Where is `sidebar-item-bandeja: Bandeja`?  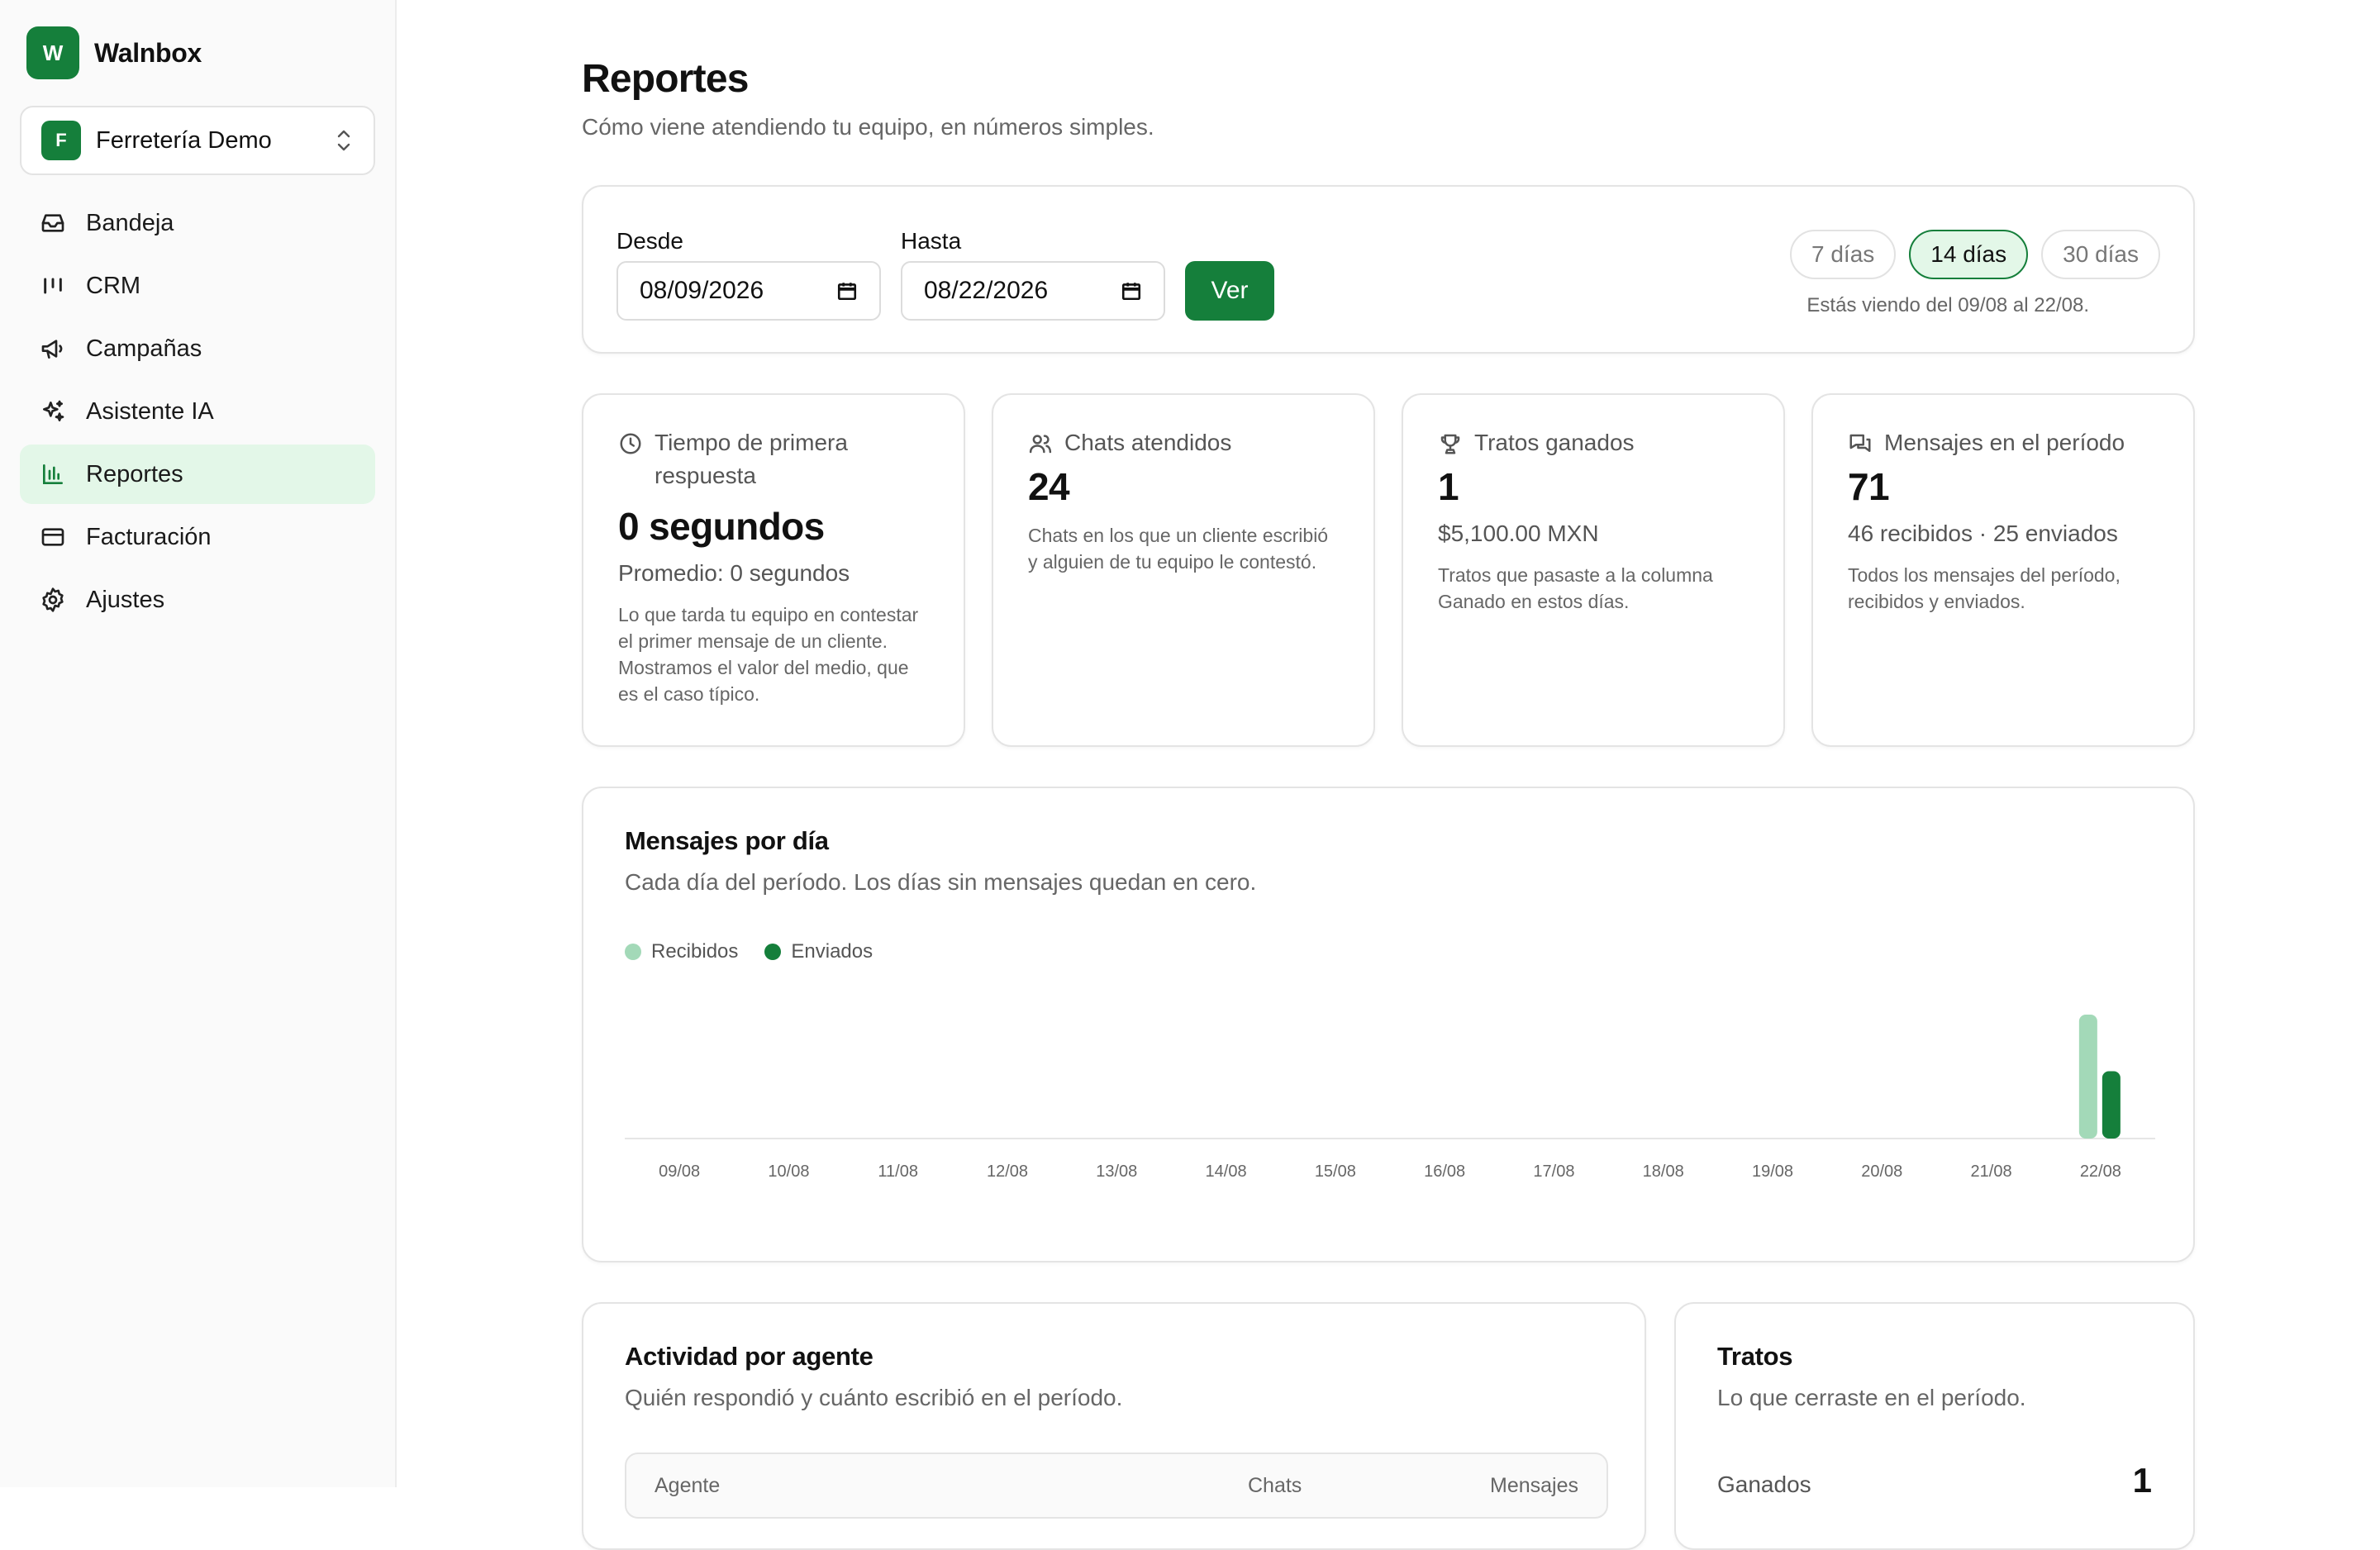 sidebar-item-bandeja: Bandeja is located at coordinates (197, 223).